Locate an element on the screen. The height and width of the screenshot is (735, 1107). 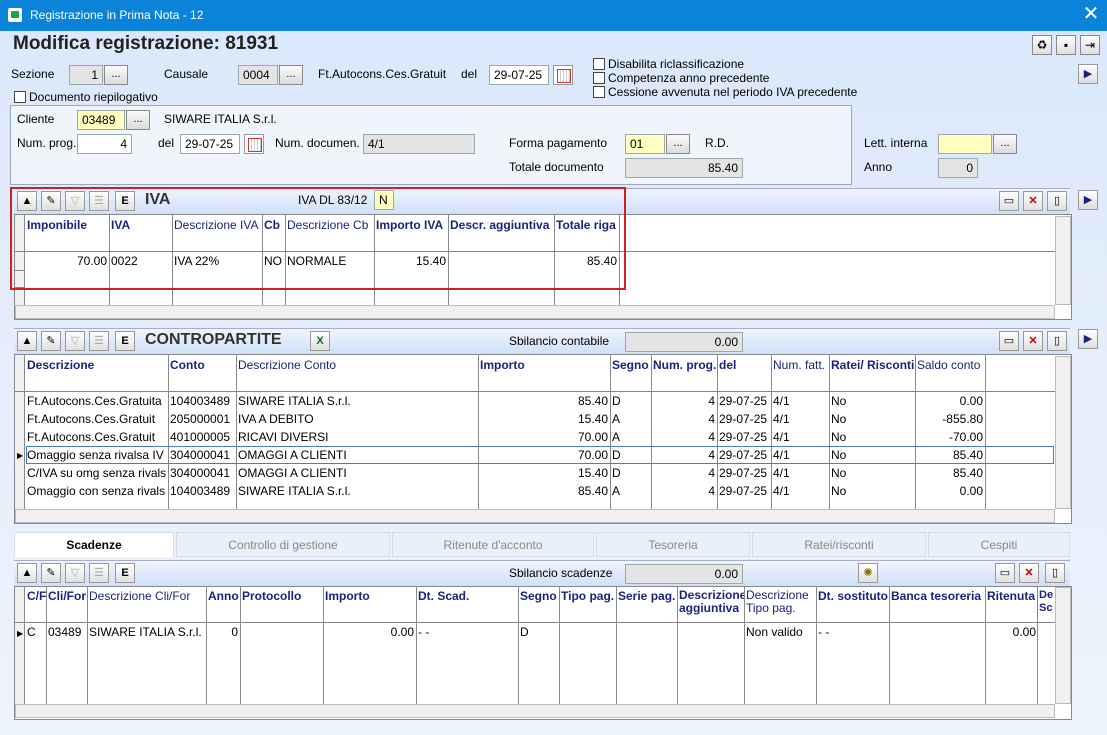
cp-cell: 70.00 is located at coordinates (544, 437).